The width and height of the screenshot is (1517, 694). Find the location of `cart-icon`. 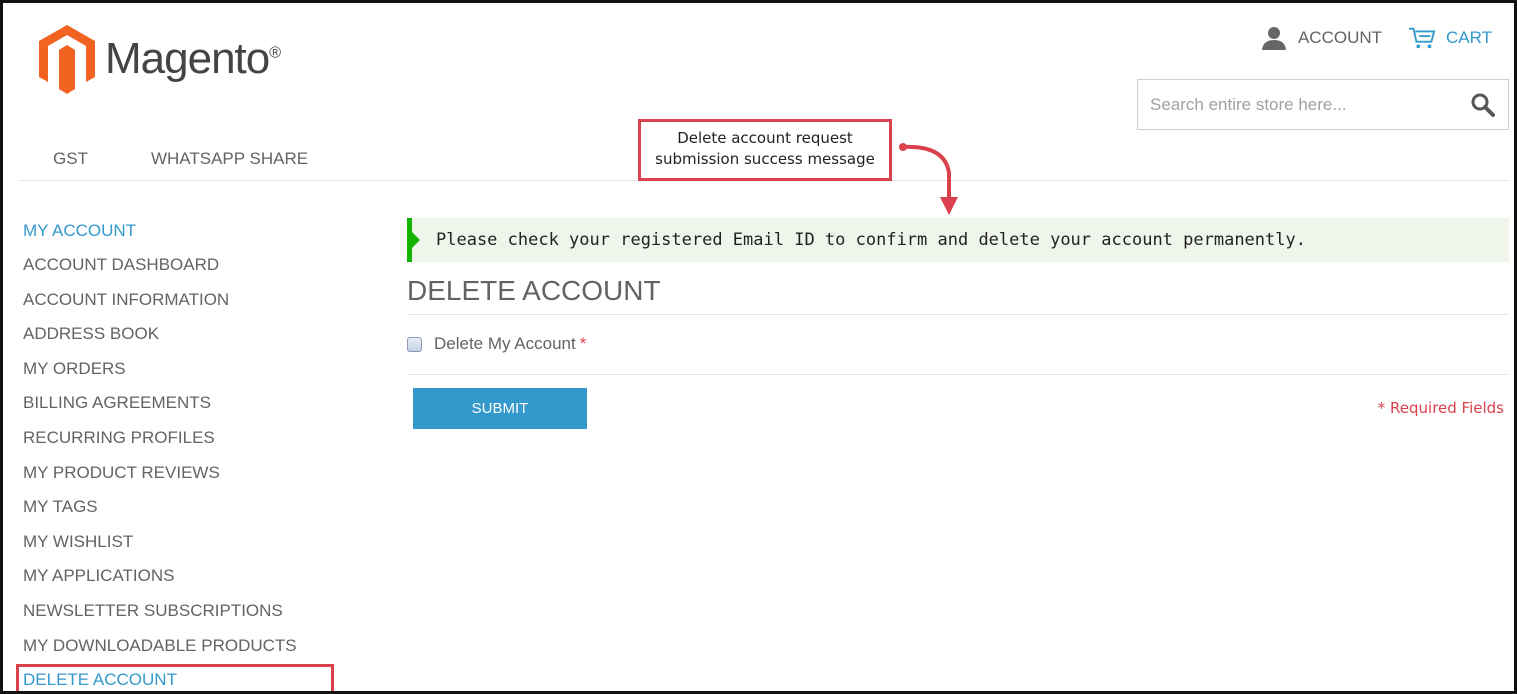

cart-icon is located at coordinates (1422, 38).